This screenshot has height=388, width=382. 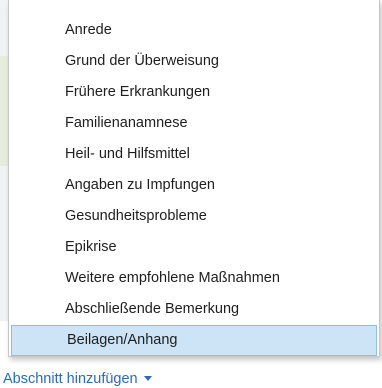 I want to click on menu-item-grund-der-ueberweisung: Grund der Überweisung, so click(x=194, y=61).